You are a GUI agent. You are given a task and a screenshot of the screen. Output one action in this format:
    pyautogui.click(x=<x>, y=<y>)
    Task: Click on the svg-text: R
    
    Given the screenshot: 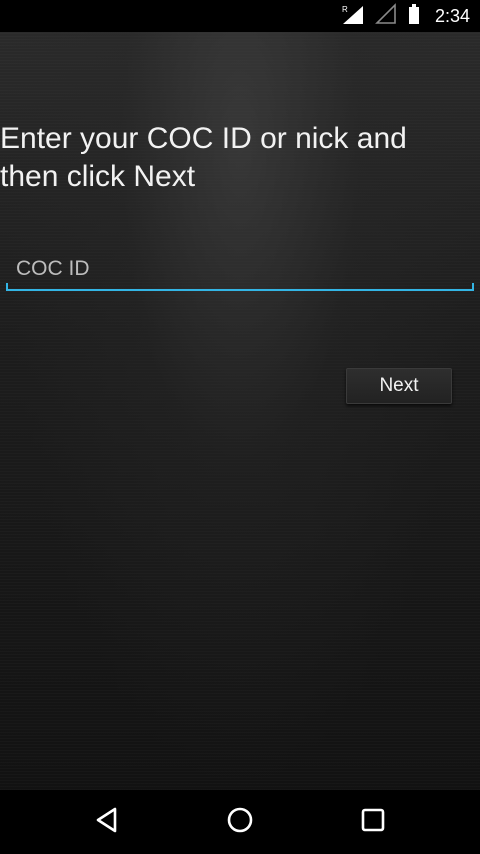 What is the action you would take?
    pyautogui.click(x=345, y=9)
    